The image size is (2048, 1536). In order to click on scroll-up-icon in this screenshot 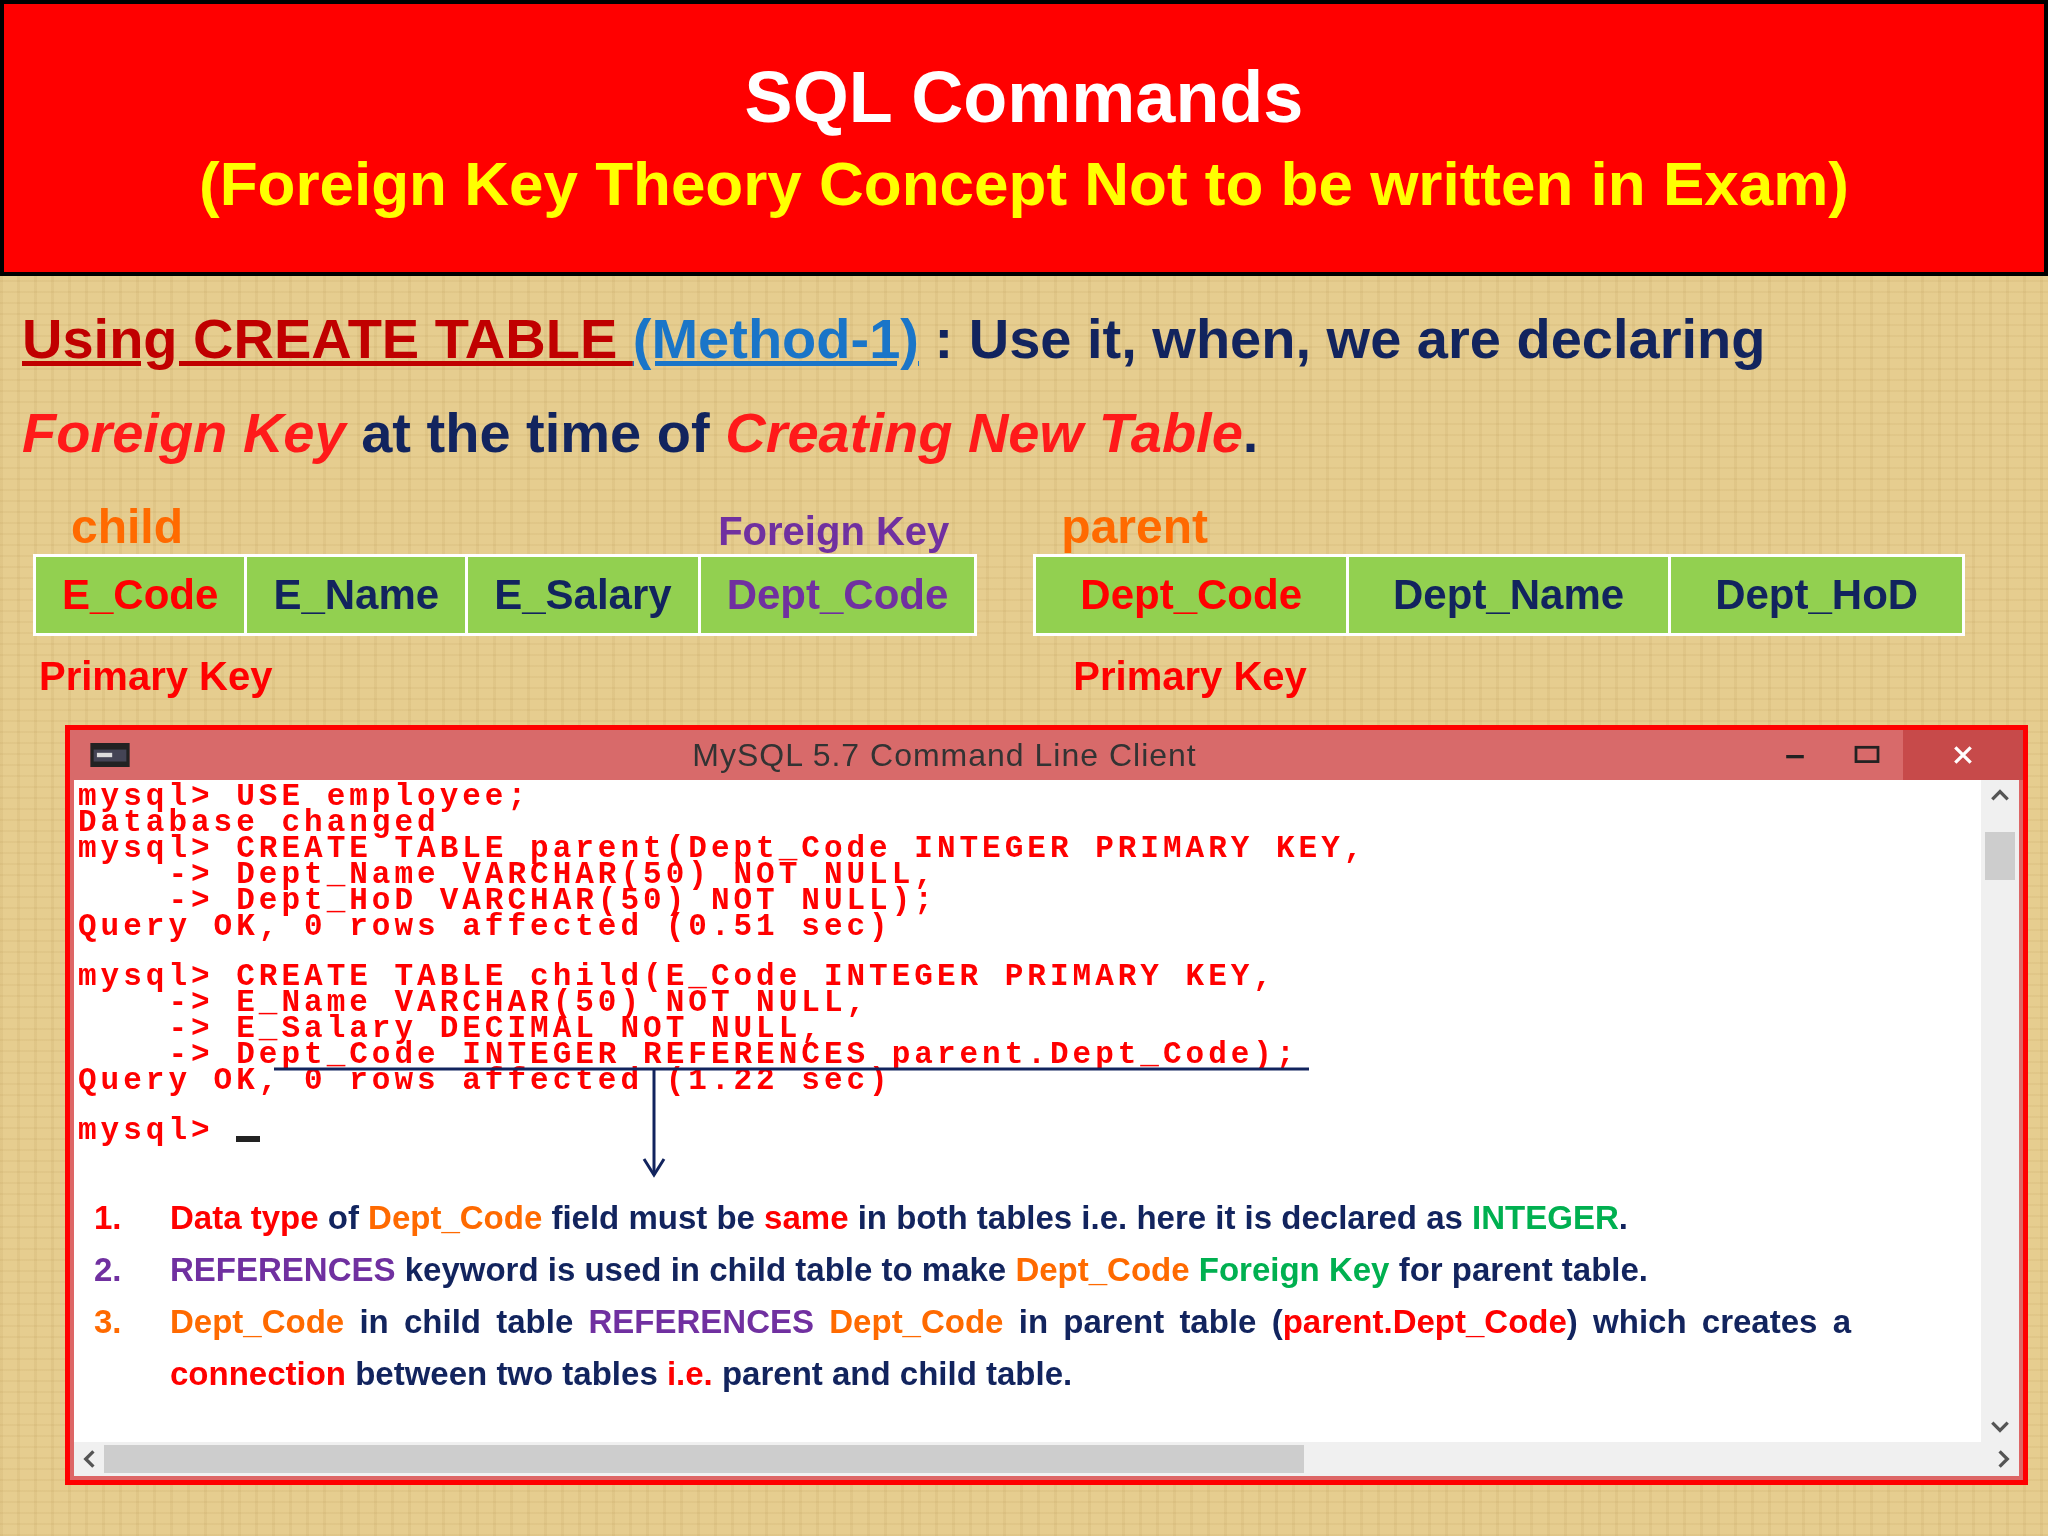, I will do `click(2000, 795)`.